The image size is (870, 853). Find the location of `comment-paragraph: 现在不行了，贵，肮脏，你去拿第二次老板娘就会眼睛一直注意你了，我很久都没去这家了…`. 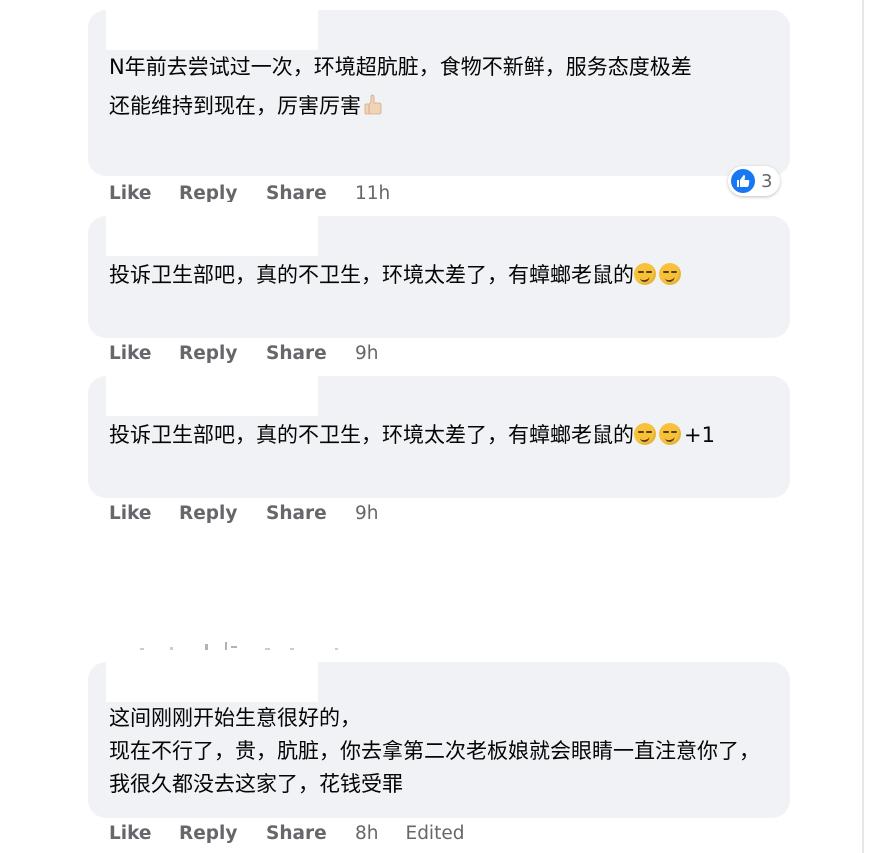

comment-paragraph: 现在不行了，贵，肮脏，你去拿第二次老板娘就会眼睛一直注意你了，我很久都没去这家了… is located at coordinates (434, 767).